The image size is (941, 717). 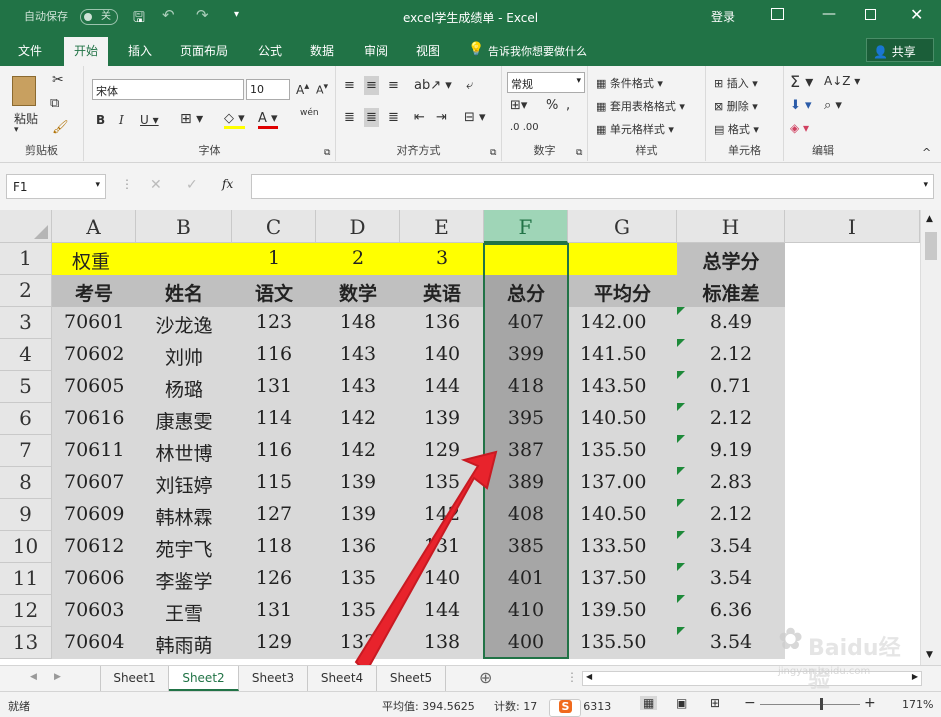 I want to click on tell-me-box: 告诉我你想要做什么, so click(x=537, y=51).